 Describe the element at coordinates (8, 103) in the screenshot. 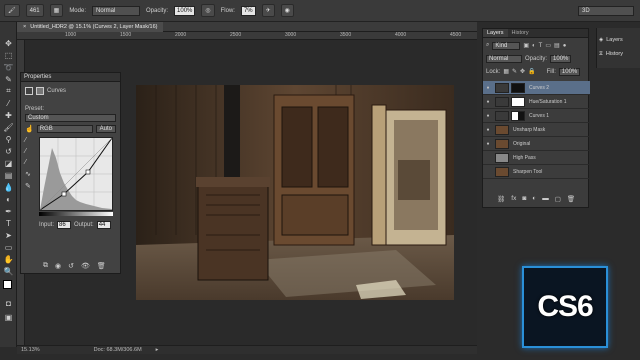

I see `eyedropper-tool-icon: ⁄` at that location.